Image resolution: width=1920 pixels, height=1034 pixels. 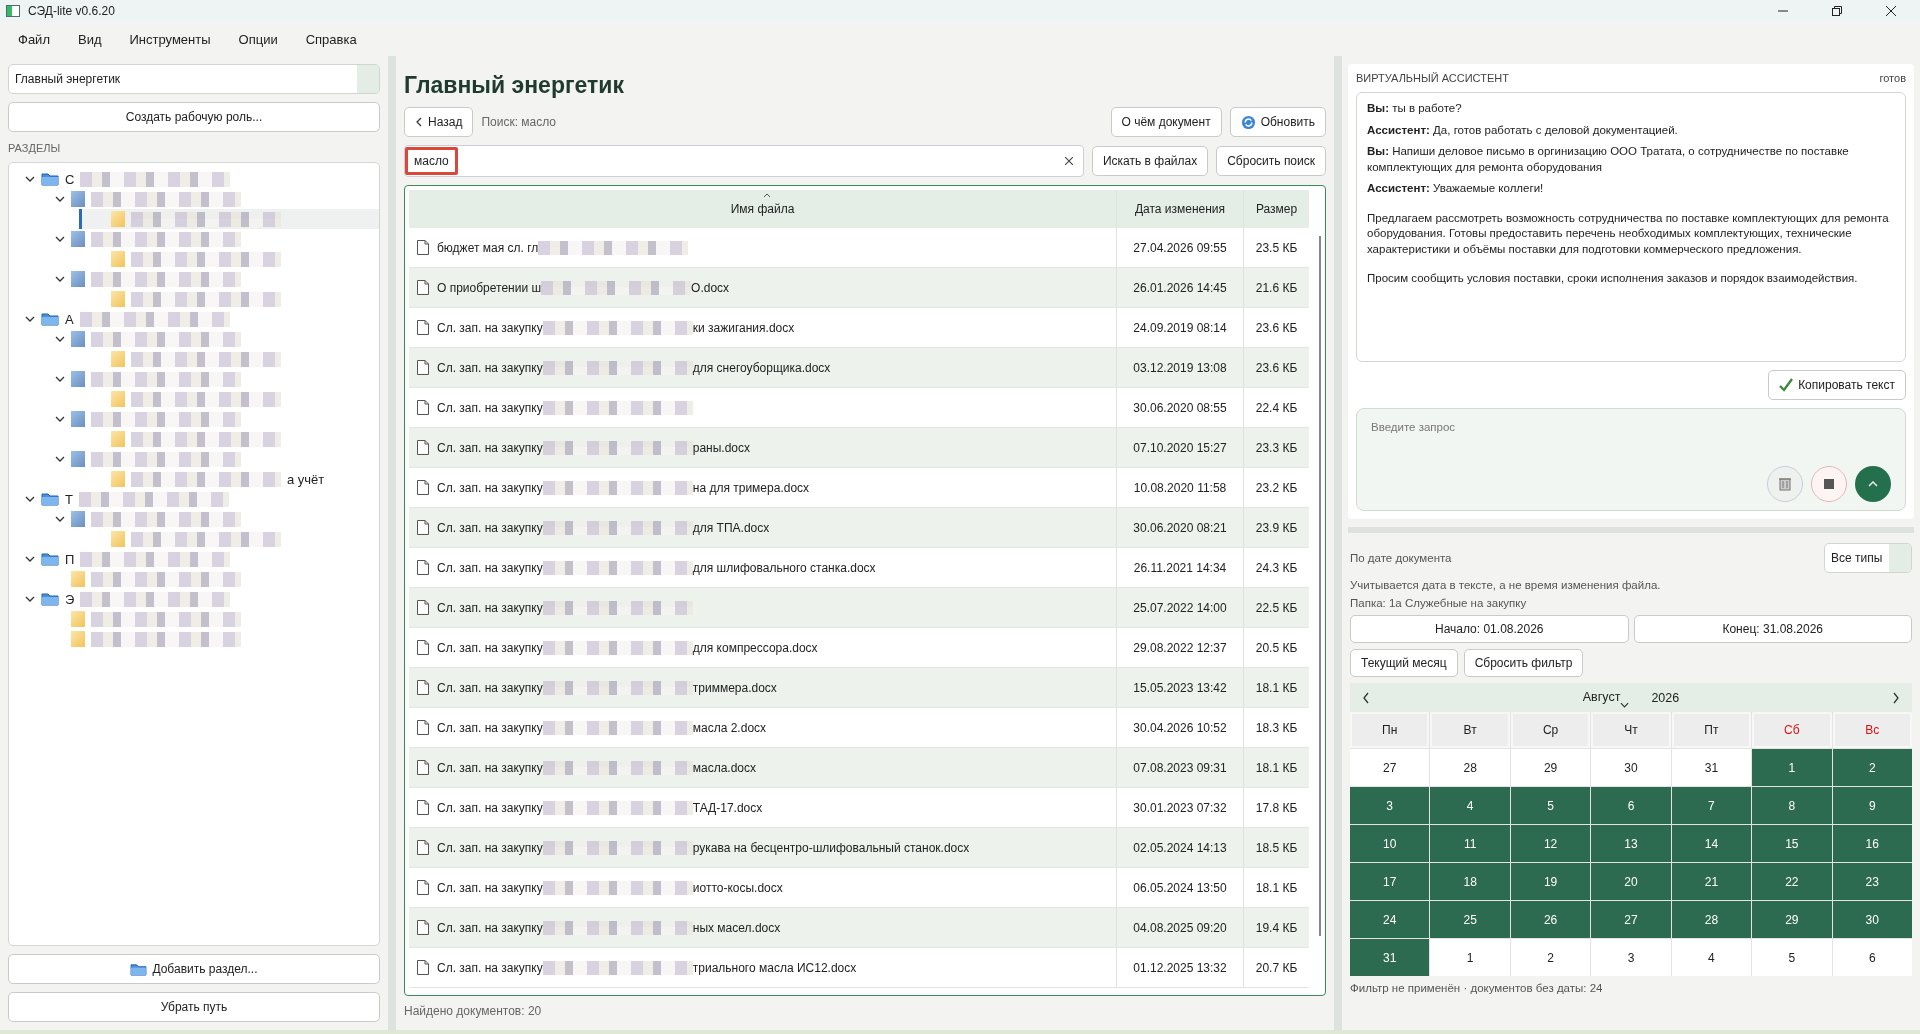 I want to click on chevron-left-icon, so click(x=1366, y=697).